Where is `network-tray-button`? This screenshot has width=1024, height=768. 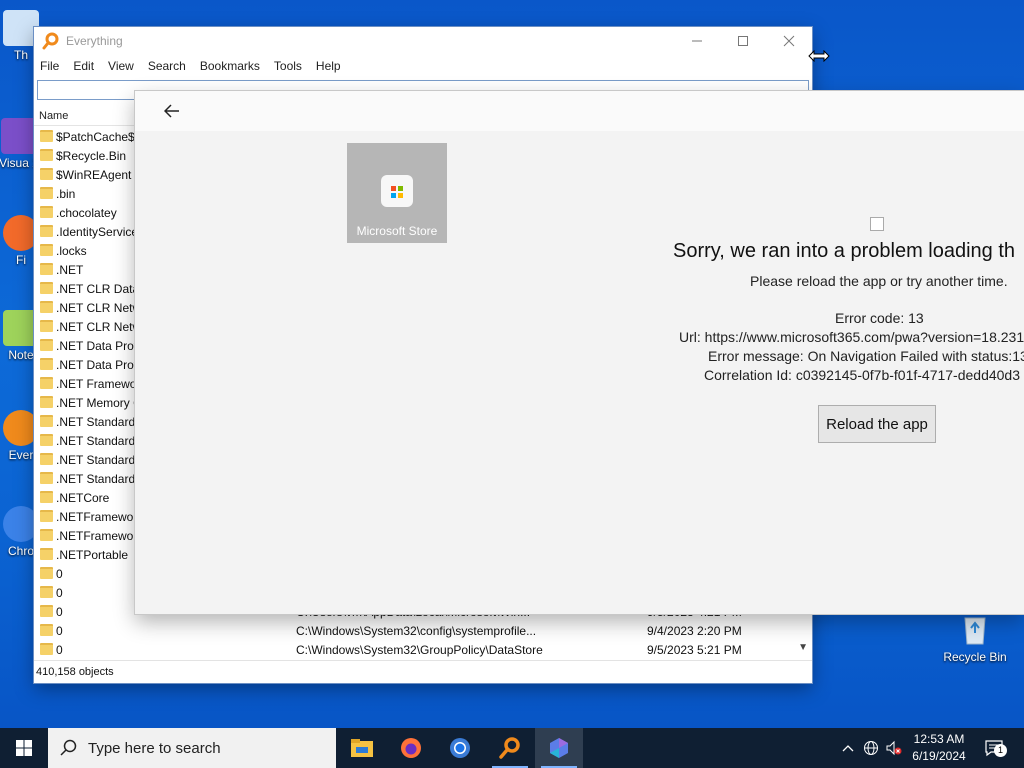
network-tray-button is located at coordinates (871, 748).